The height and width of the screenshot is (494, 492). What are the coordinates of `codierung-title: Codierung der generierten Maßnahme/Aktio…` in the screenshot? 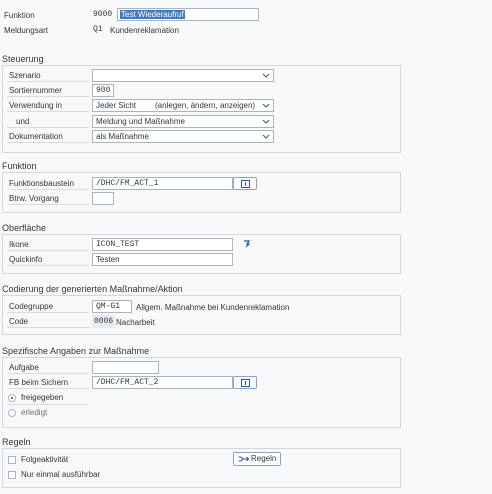 It's located at (92, 289).